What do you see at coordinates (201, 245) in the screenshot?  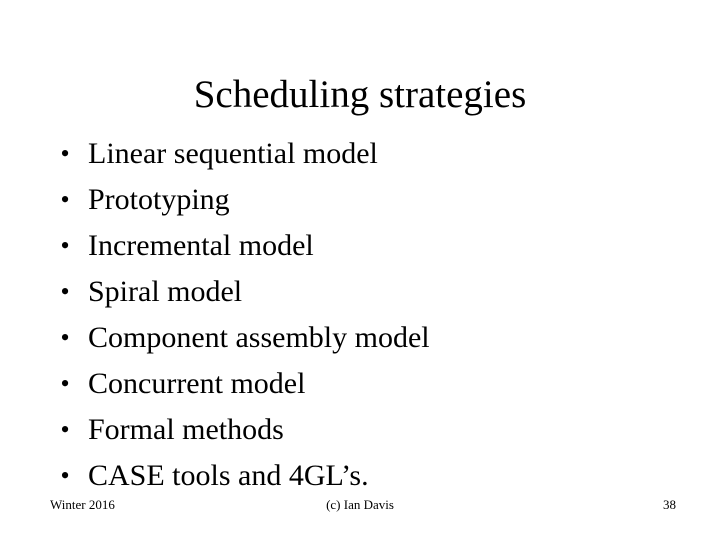 I see `list-item-label: Incremental model` at bounding box center [201, 245].